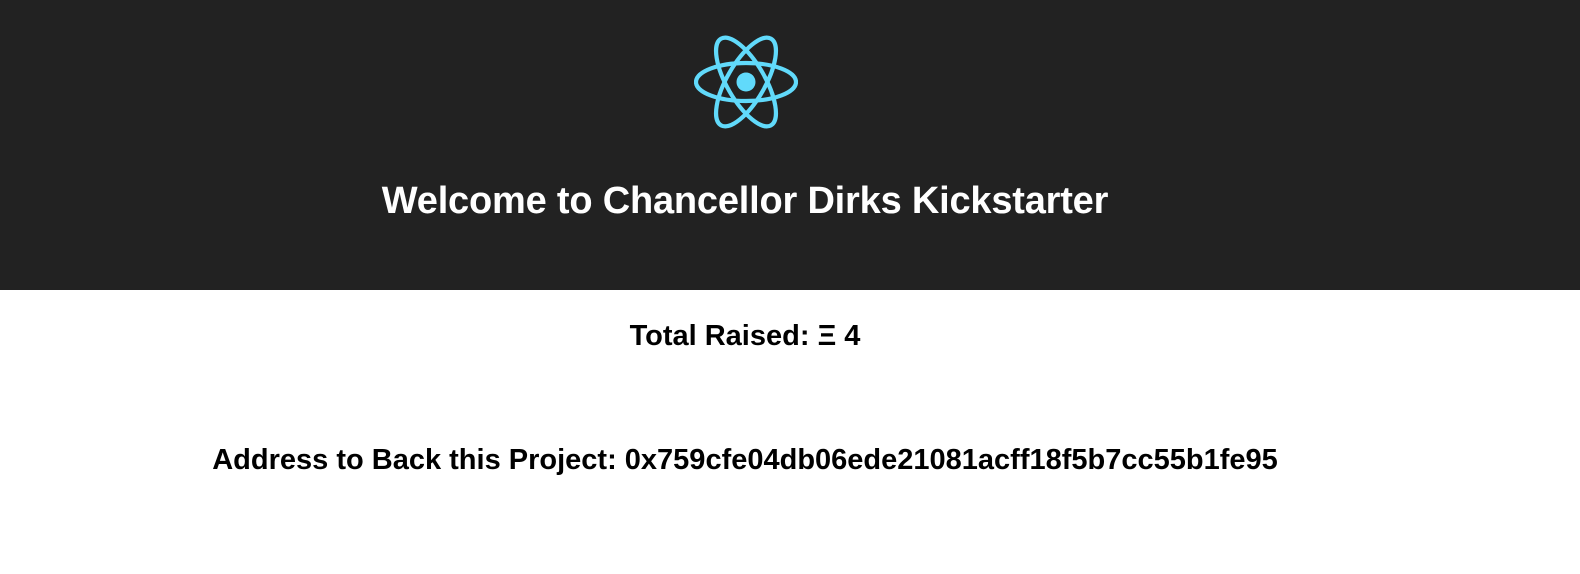 The image size is (1580, 574). What do you see at coordinates (827, 336) in the screenshot?
I see `currency-symbol: Ξ` at bounding box center [827, 336].